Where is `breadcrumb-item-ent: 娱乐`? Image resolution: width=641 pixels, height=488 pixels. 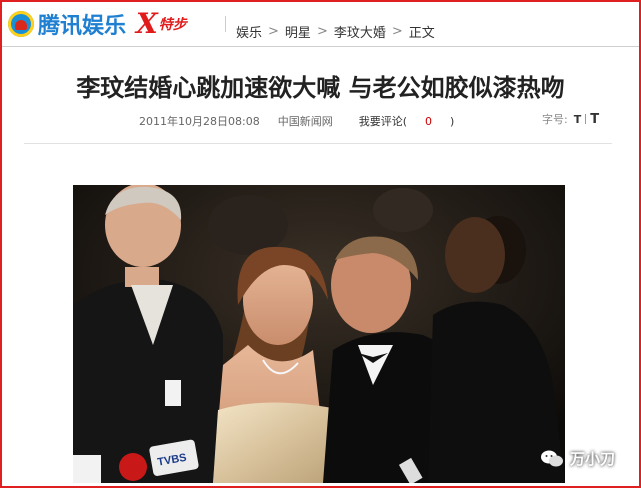
breadcrumb-item-ent: 娱乐 is located at coordinates (249, 31).